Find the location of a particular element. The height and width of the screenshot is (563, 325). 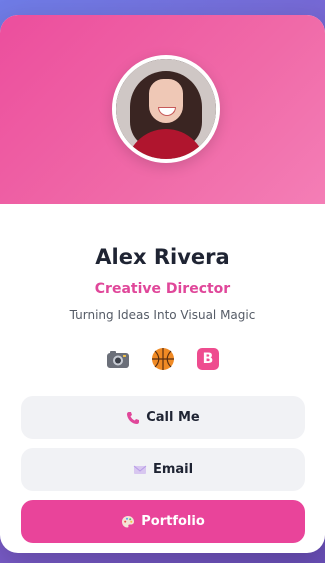

portfolio-label: Portfolio is located at coordinates (173, 521).